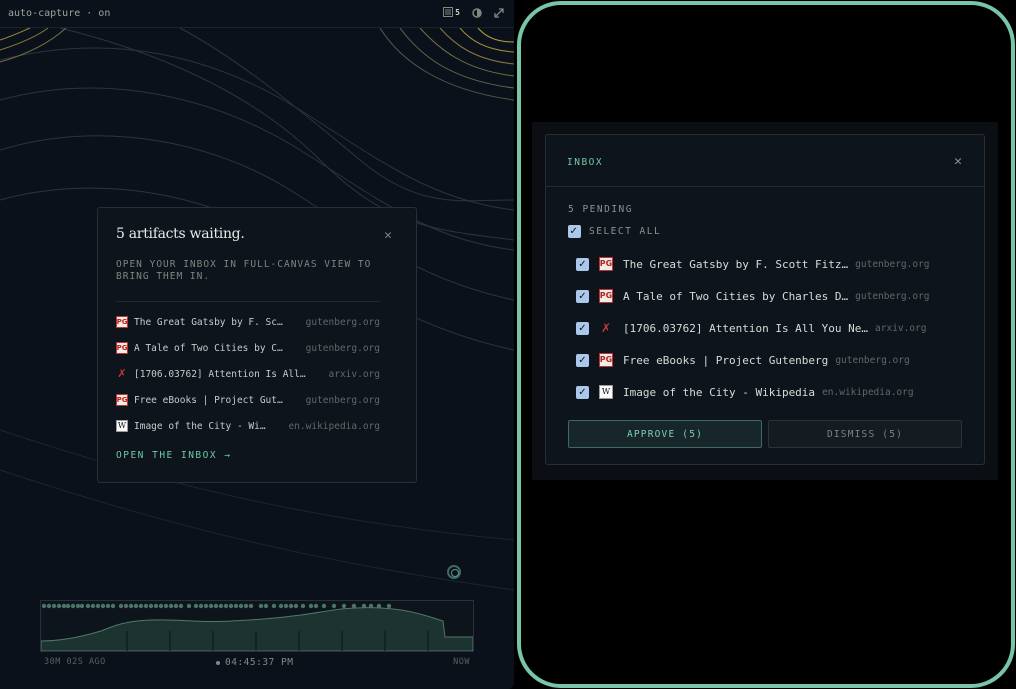 This screenshot has height=689, width=1016. I want to click on select-all-checkbox: ✓ SELECT ALL, so click(614, 231).